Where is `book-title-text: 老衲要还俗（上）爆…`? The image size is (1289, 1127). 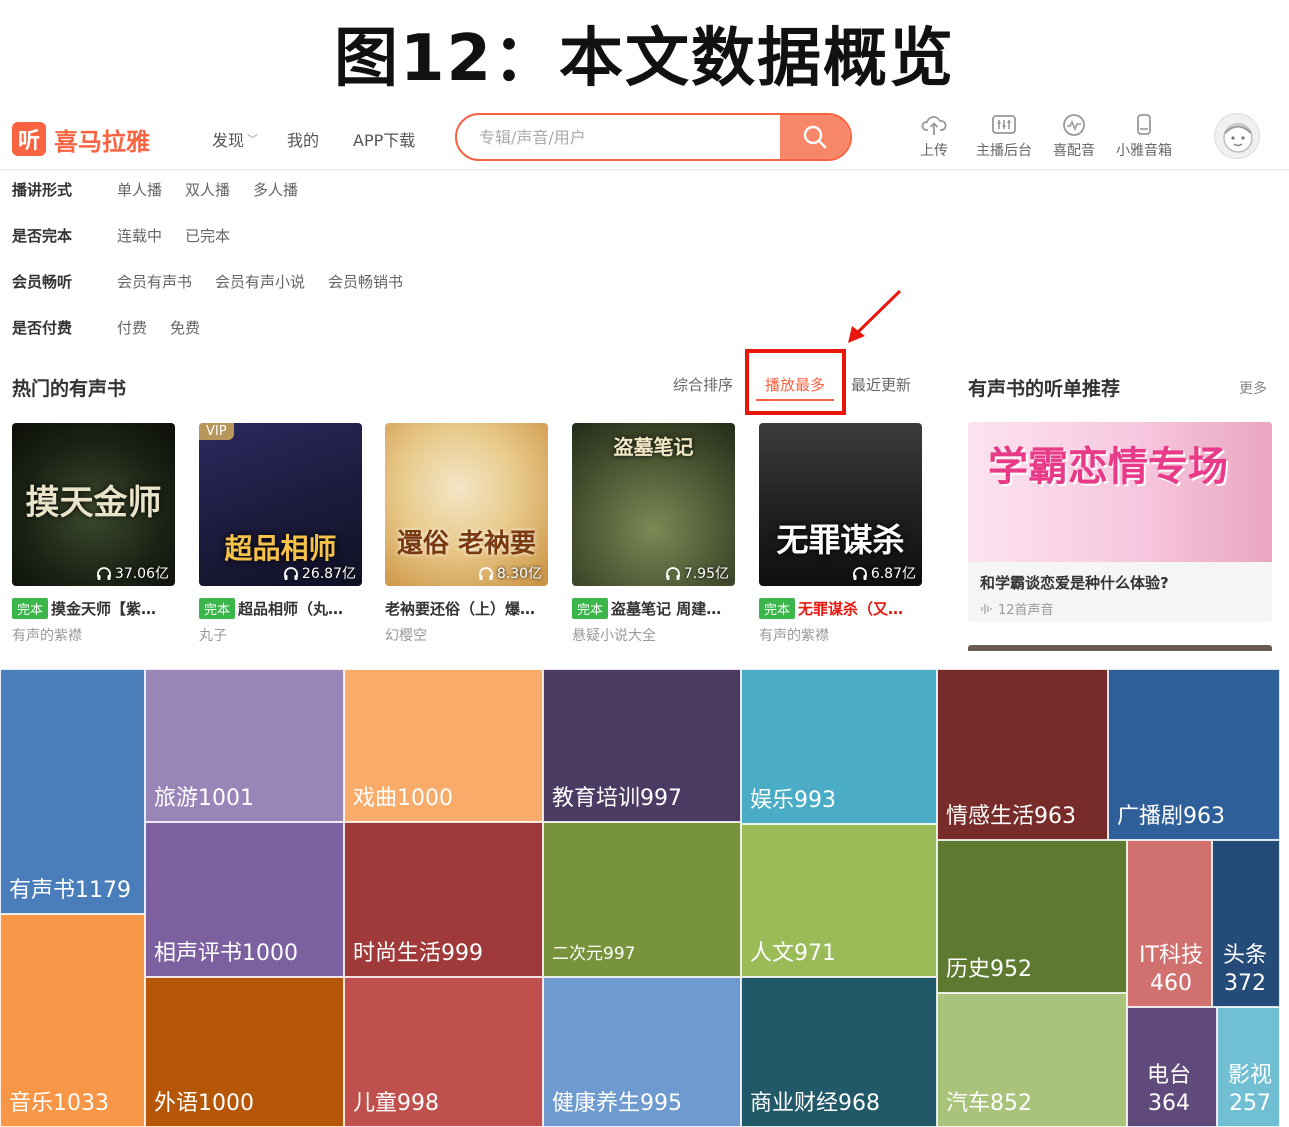
book-title-text: 老衲要还俗（上）爆… is located at coordinates (460, 609).